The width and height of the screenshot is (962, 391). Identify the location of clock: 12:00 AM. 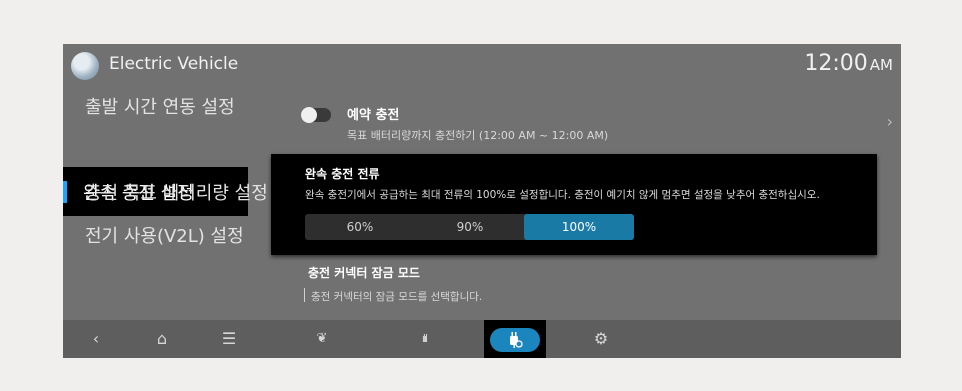
(848, 63).